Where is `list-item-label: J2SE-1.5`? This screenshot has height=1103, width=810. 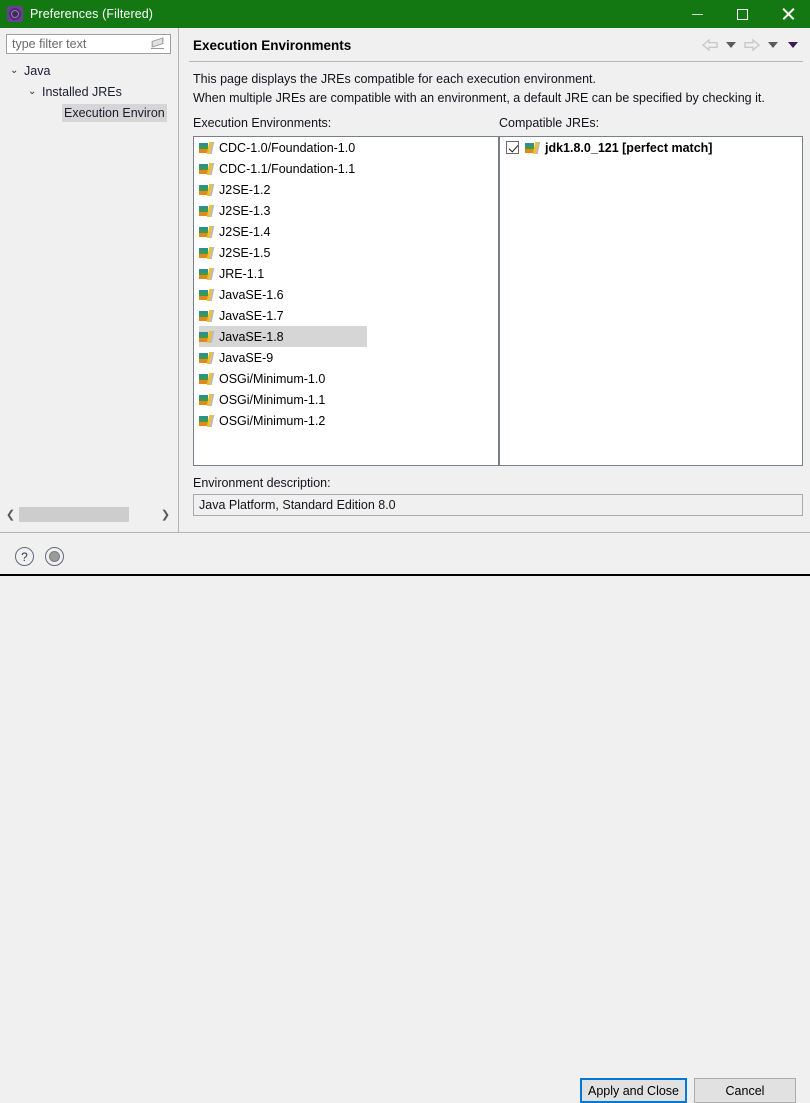
list-item-label: J2SE-1.5 is located at coordinates (245, 252).